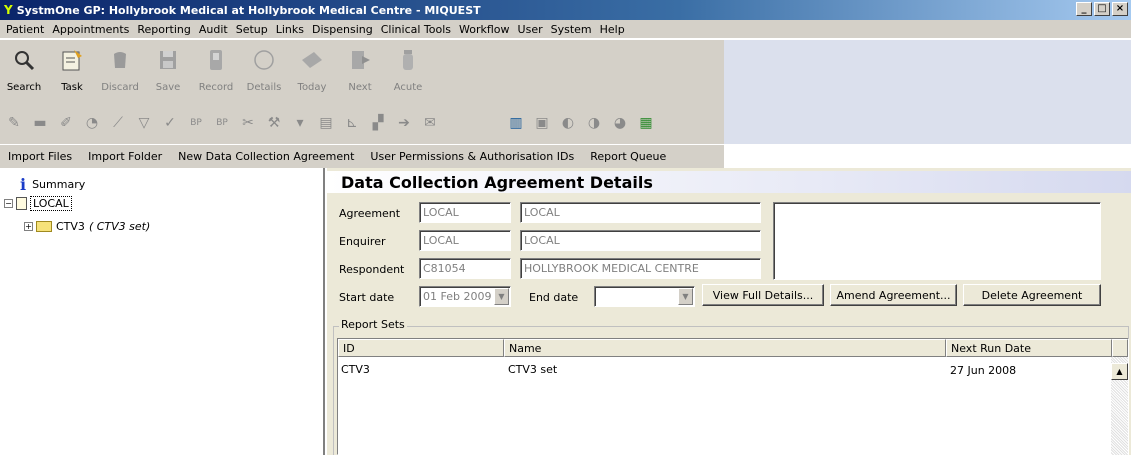 The height and width of the screenshot is (455, 1131). I want to click on agreement-label: Agreement, so click(370, 213).